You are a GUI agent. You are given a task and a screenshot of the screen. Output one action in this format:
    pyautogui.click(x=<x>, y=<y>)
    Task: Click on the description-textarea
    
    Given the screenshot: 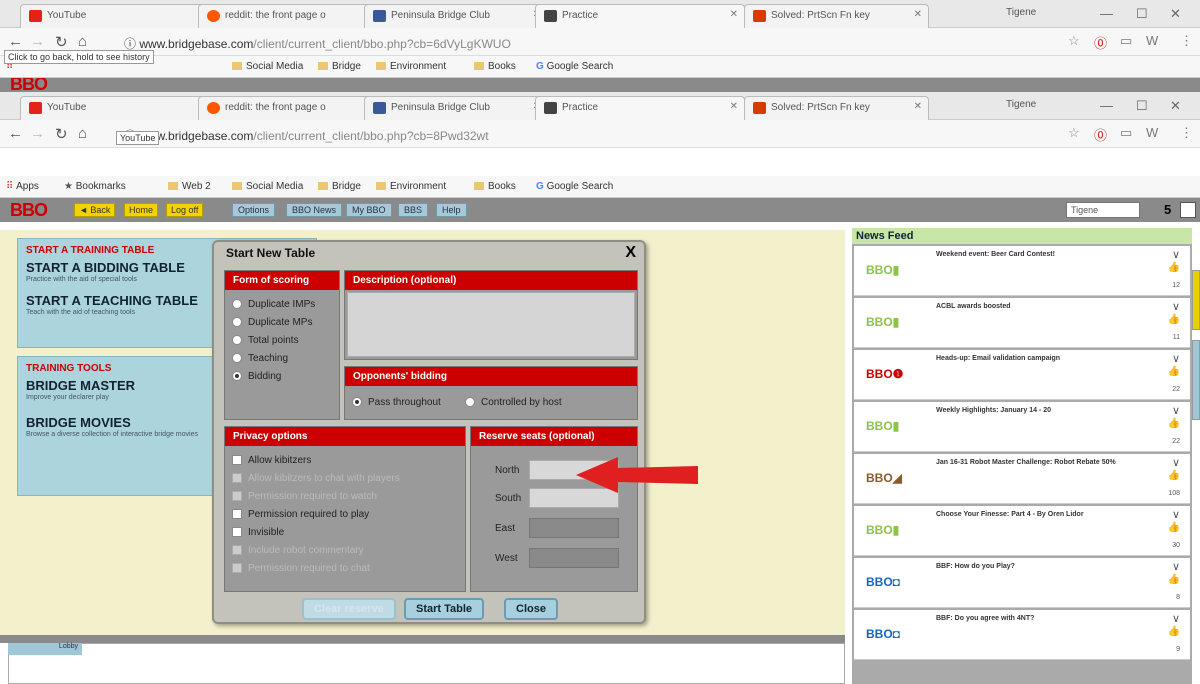 What is the action you would take?
    pyautogui.click(x=491, y=324)
    